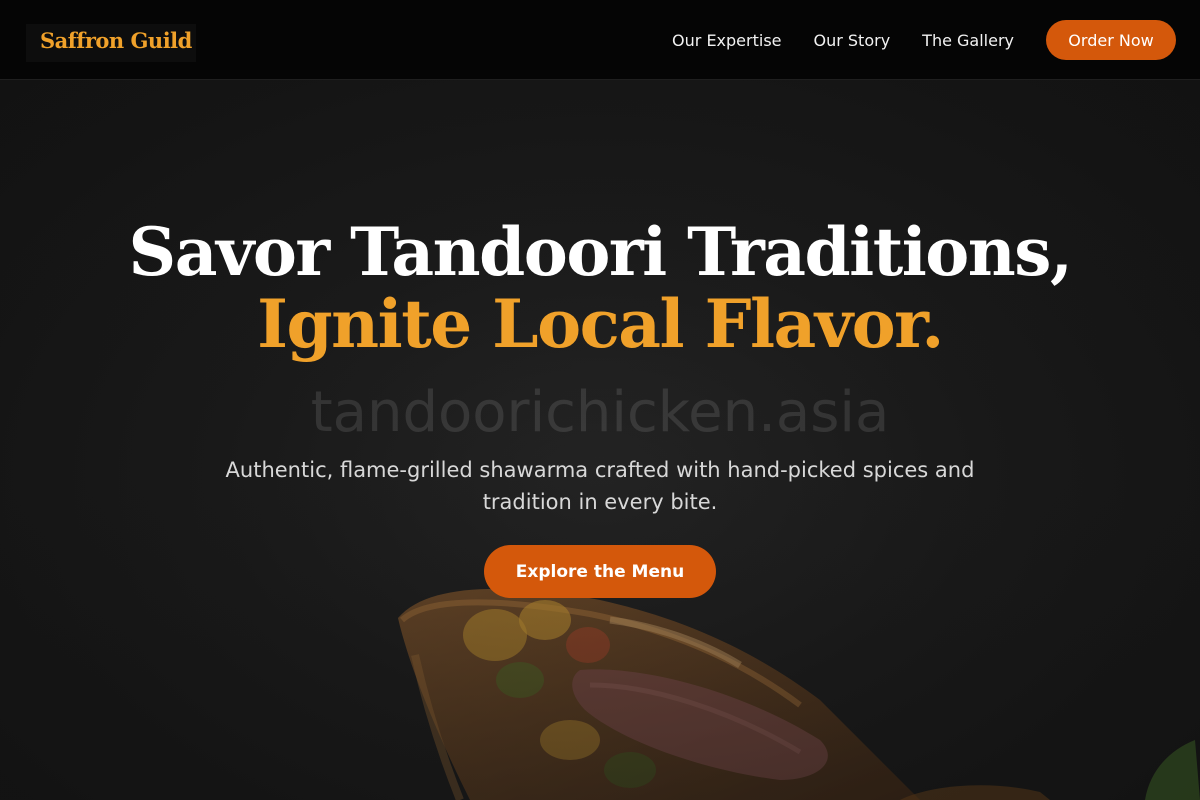 The image size is (1200, 800). I want to click on explore-menu-button: Explore the Menu, so click(600, 571).